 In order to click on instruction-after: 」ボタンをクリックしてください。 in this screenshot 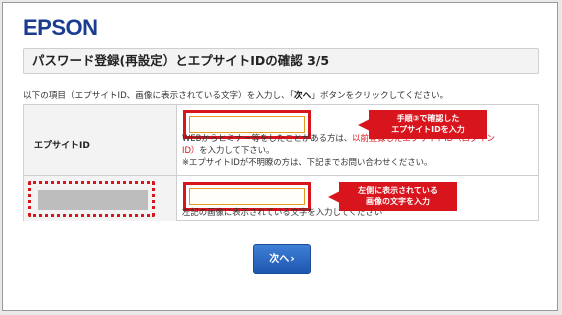, I will do `click(380, 96)`.